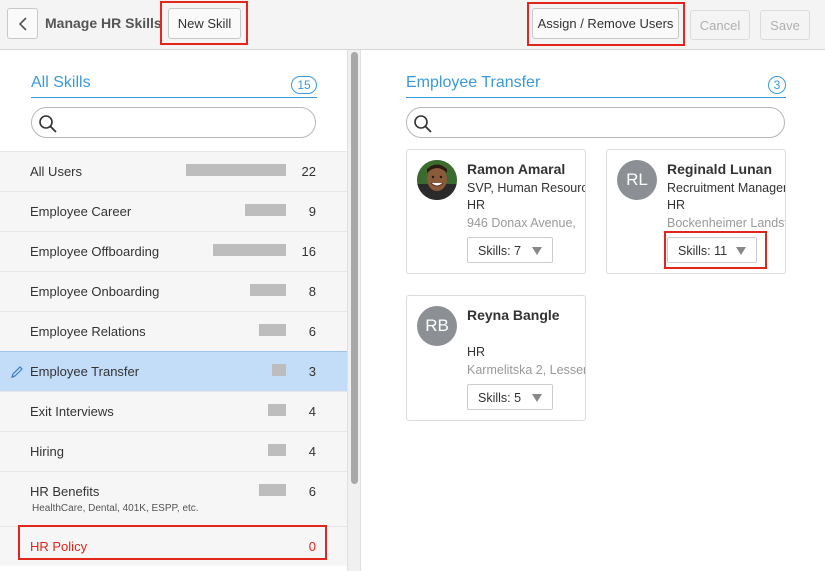 This screenshot has height=571, width=825. I want to click on chevron-left-icon, so click(22, 23).